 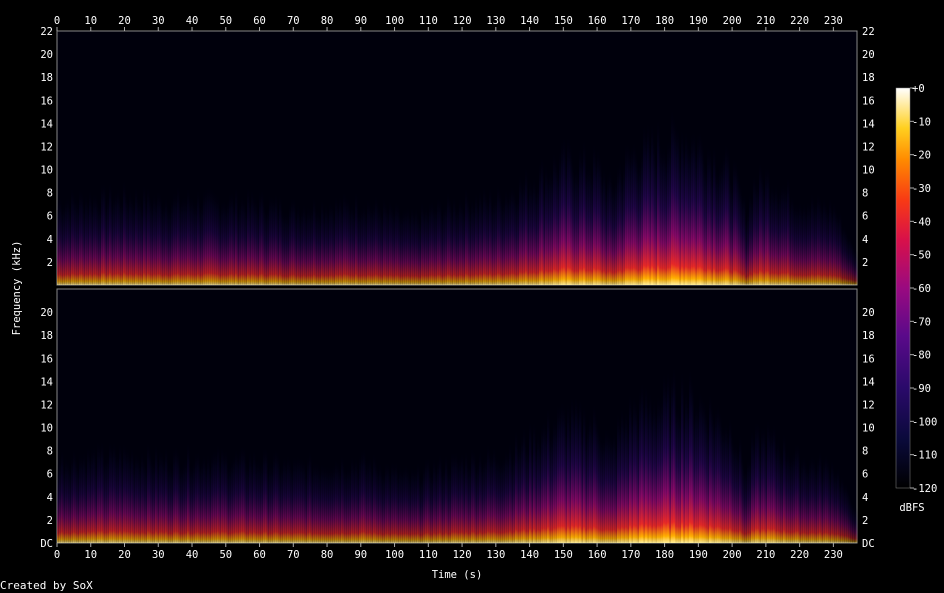 I want to click on x-tick-label-bottom: 160, so click(x=597, y=555).